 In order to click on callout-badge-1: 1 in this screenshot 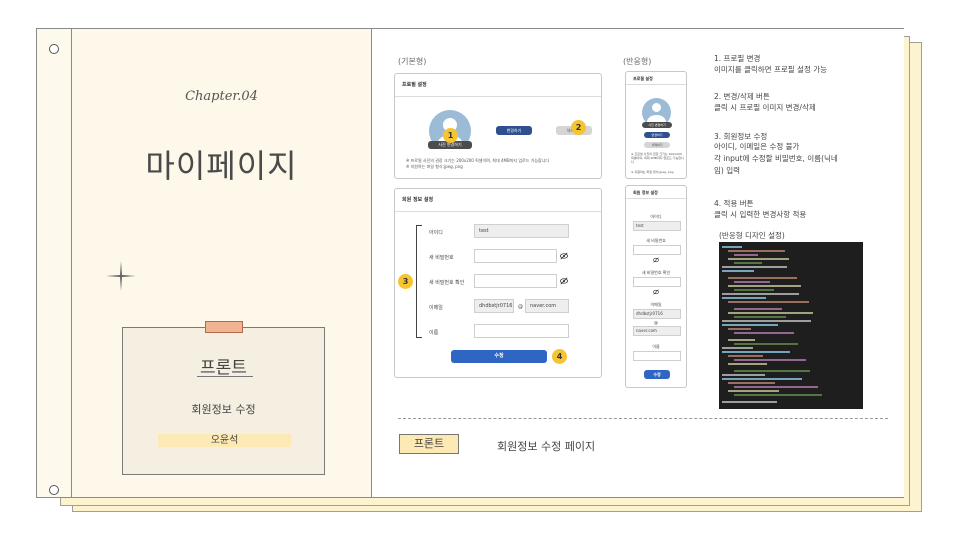, I will do `click(450, 135)`.